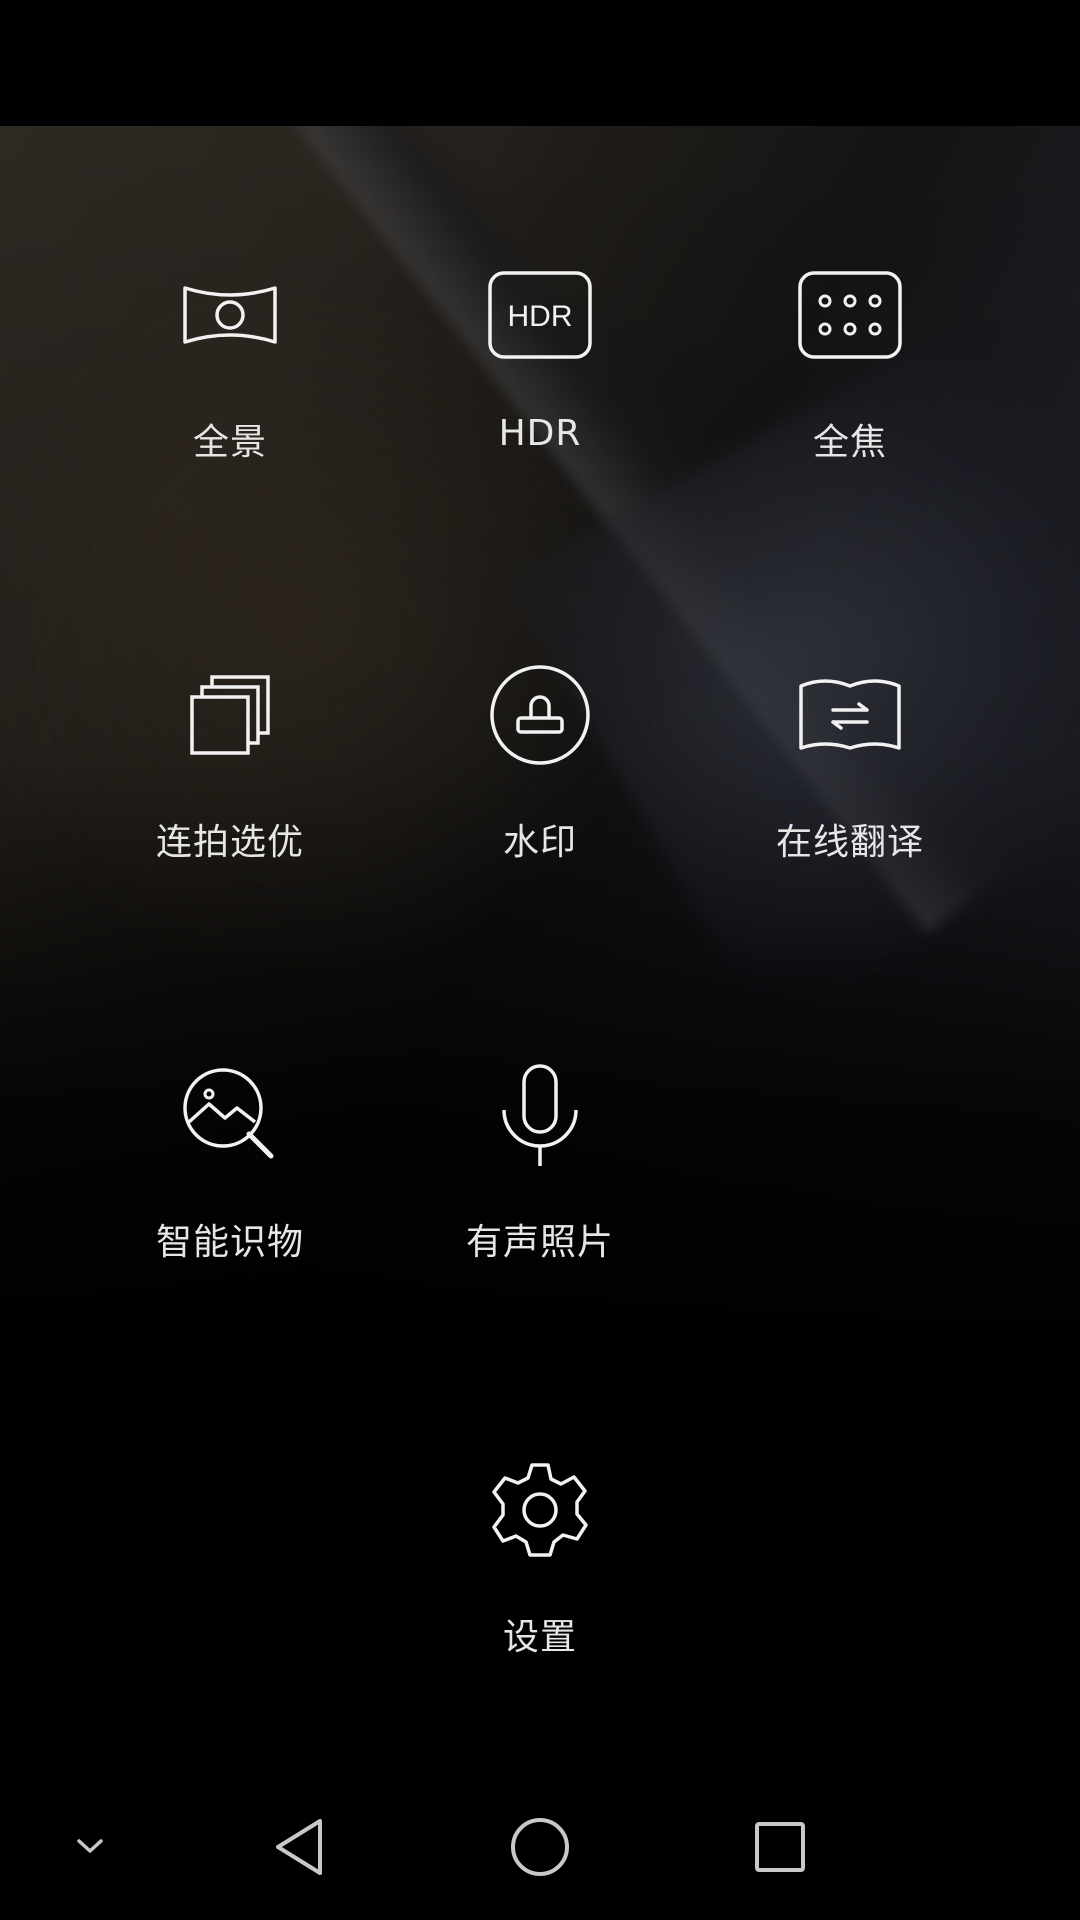 This screenshot has width=1080, height=1920. I want to click on chevron-down-icon, so click(90, 1846).